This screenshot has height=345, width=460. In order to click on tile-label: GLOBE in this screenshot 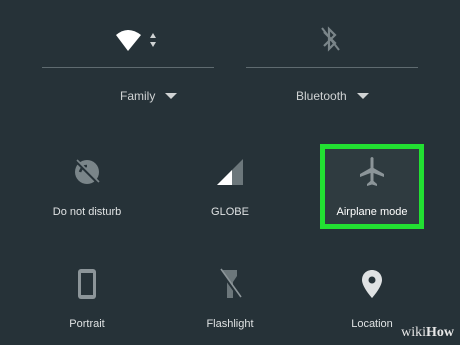, I will do `click(230, 212)`.